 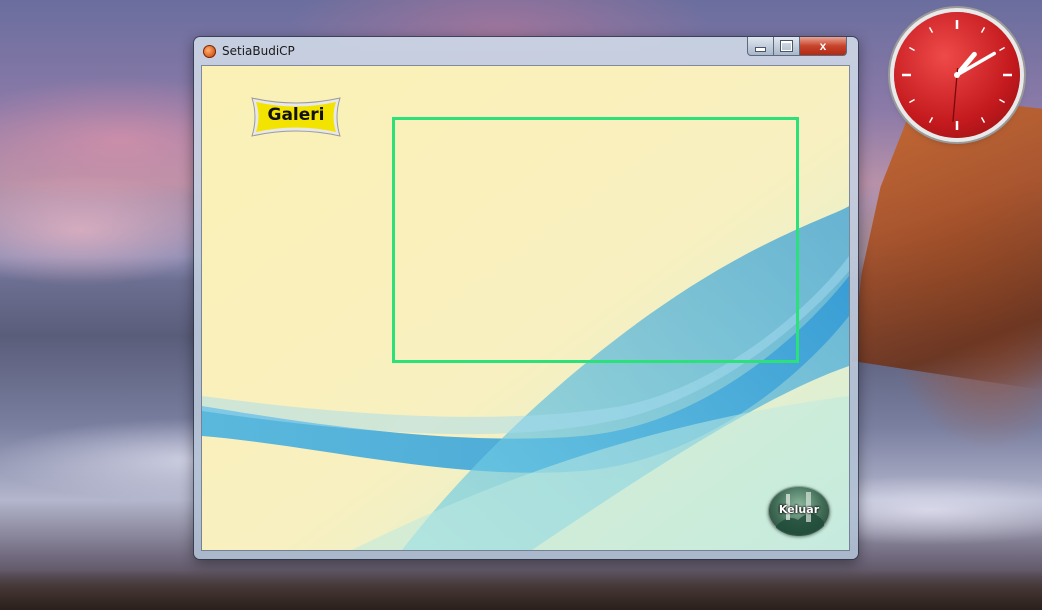 I want to click on minimize-icon, so click(x=760, y=49).